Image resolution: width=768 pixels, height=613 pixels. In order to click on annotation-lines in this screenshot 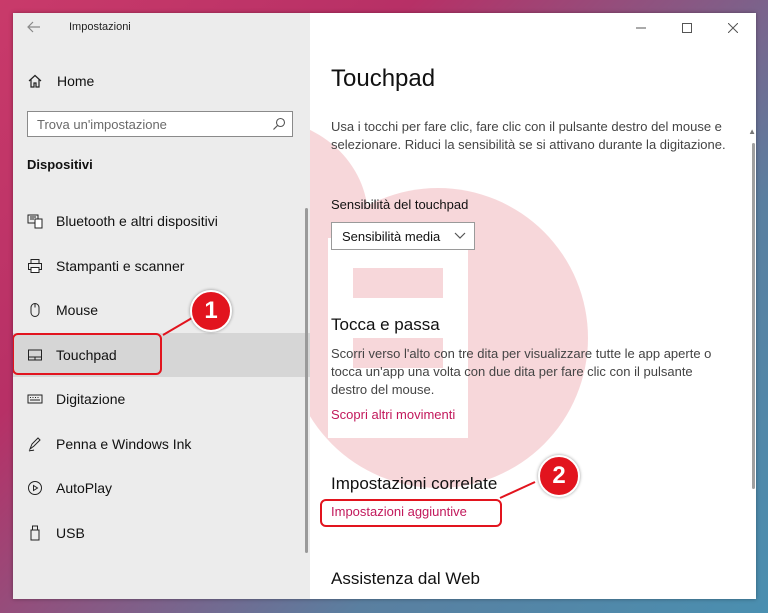, I will do `click(349, 408)`.